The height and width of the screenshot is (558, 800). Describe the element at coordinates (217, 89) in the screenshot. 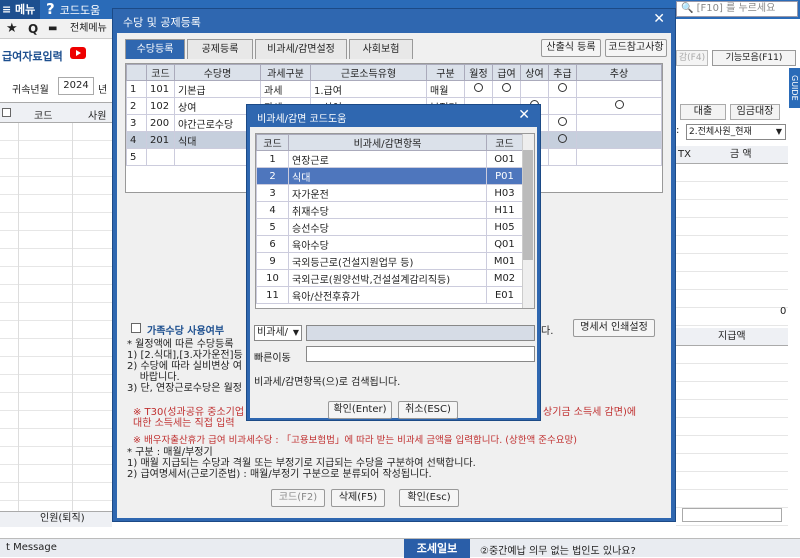

I see `cell-name: 기본급` at that location.